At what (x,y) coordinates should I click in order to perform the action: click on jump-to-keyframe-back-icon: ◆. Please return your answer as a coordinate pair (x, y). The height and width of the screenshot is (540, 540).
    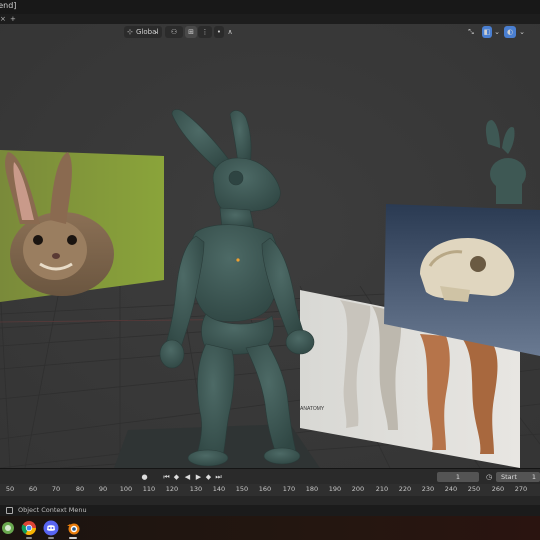
    Looking at the image, I should click on (176, 477).